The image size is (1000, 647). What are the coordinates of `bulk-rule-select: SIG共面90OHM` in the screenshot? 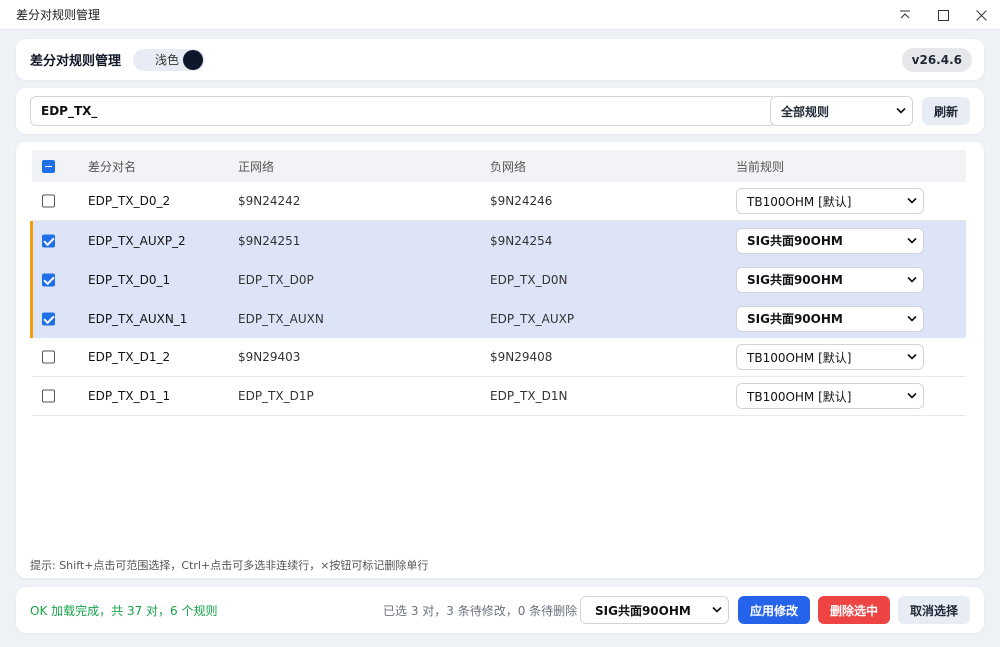 It's located at (654, 610).